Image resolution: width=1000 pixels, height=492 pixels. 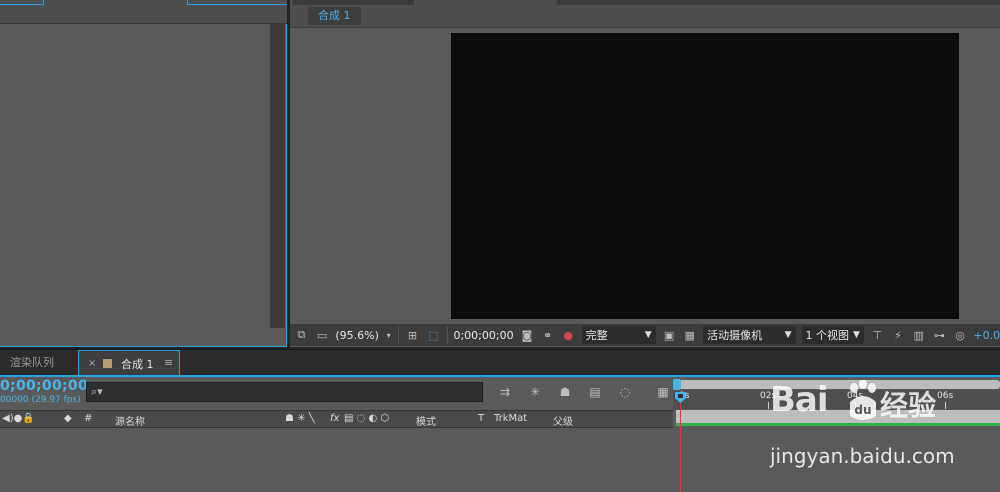 I want to click on zoom-dropdown-icon: ▾, so click(x=388, y=335).